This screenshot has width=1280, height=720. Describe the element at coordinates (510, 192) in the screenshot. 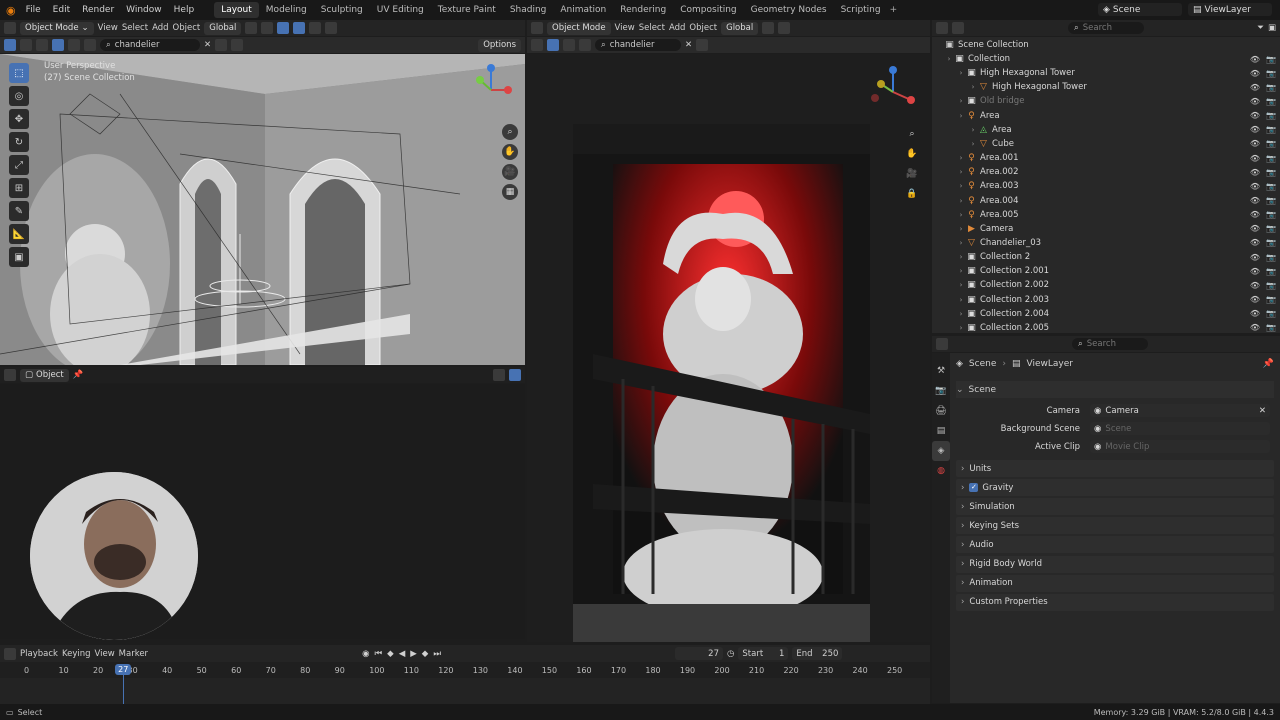

I see `grid-view-icon: ▦` at that location.